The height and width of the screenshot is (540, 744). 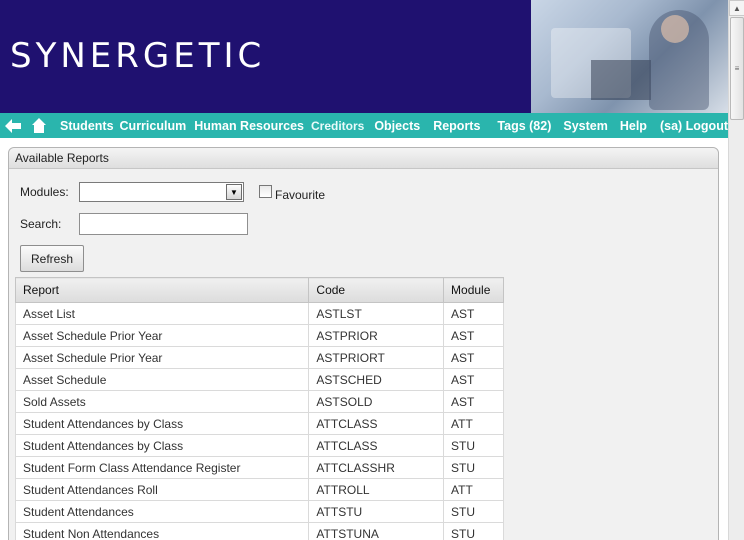 What do you see at coordinates (13, 125) in the screenshot?
I see `back-arrow-icon` at bounding box center [13, 125].